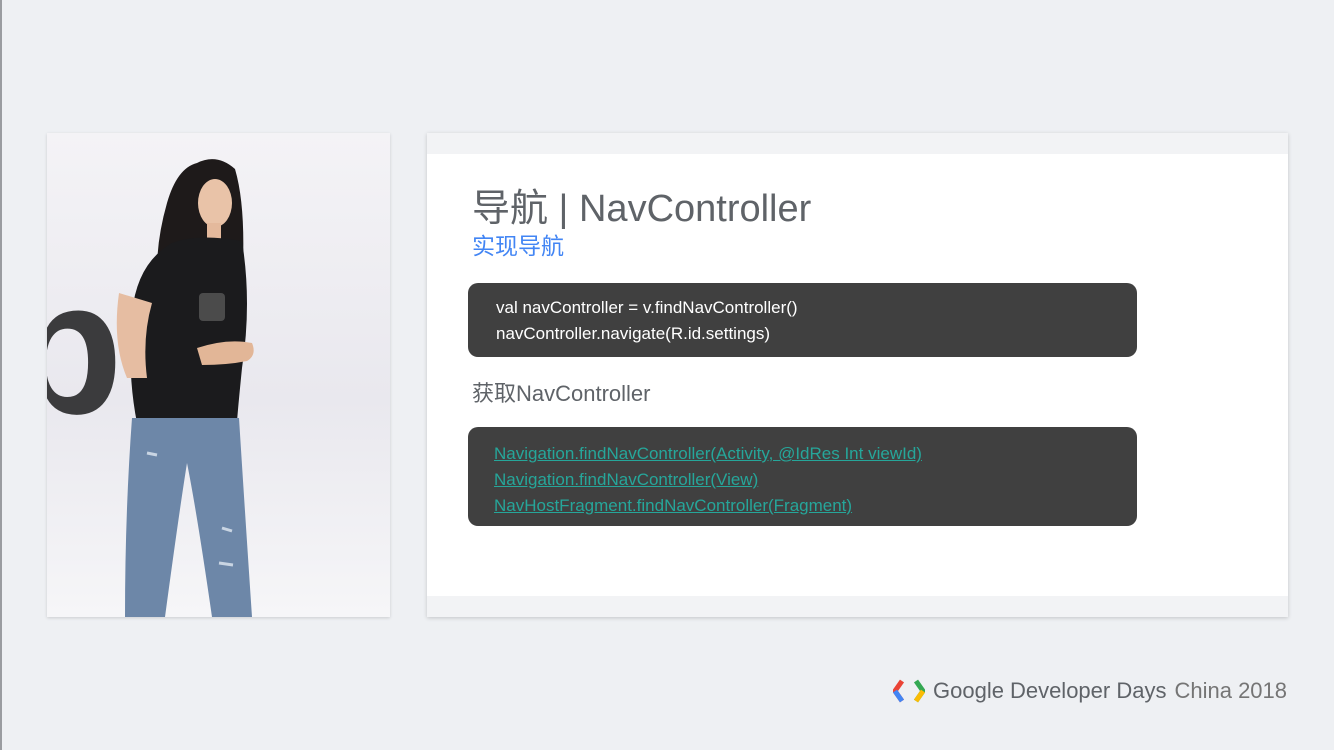 The width and height of the screenshot is (1334, 750). Describe the element at coordinates (518, 246) in the screenshot. I see `slide-subtitle: 实现导航` at that location.